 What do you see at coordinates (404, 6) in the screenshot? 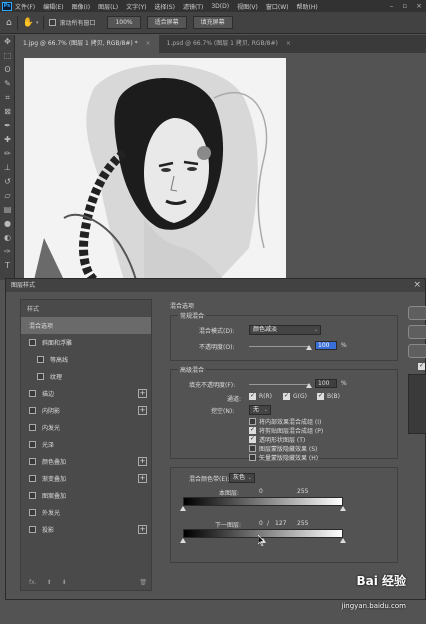
I see `maximize-icon: ▫` at bounding box center [404, 6].